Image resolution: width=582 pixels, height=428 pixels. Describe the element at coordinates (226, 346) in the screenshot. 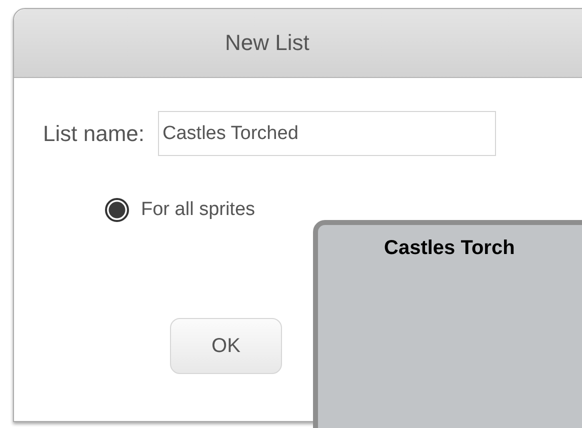

I see `ok-button: OK` at that location.